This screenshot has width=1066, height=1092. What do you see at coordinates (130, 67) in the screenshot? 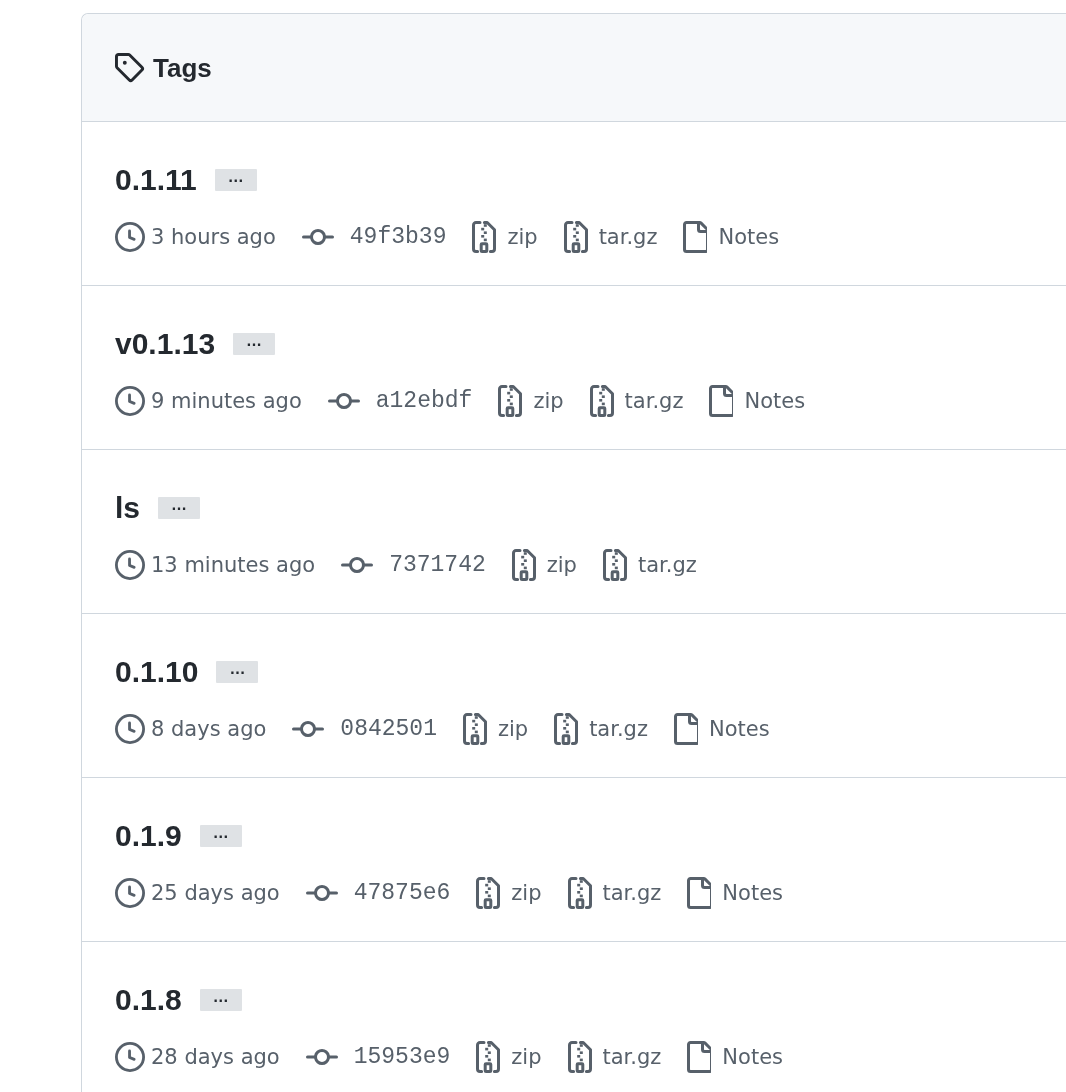
I see `tag-icon` at bounding box center [130, 67].